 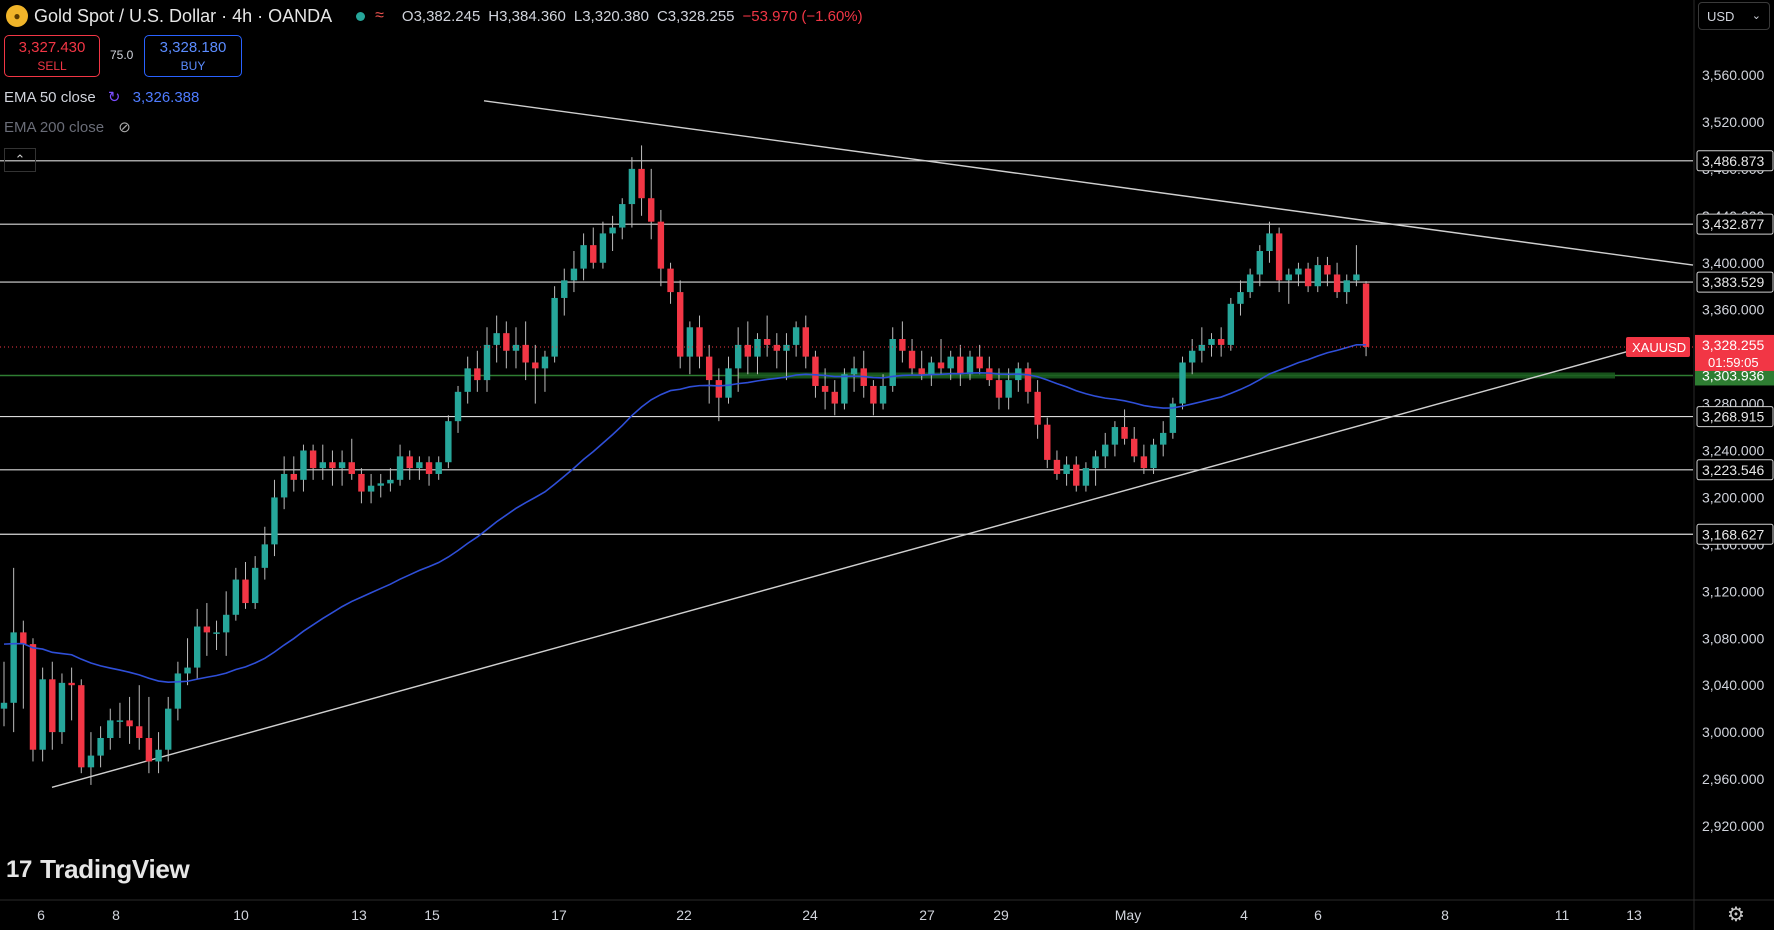 I want to click on tradingview-logo: 17 TradingView, so click(x=98, y=869).